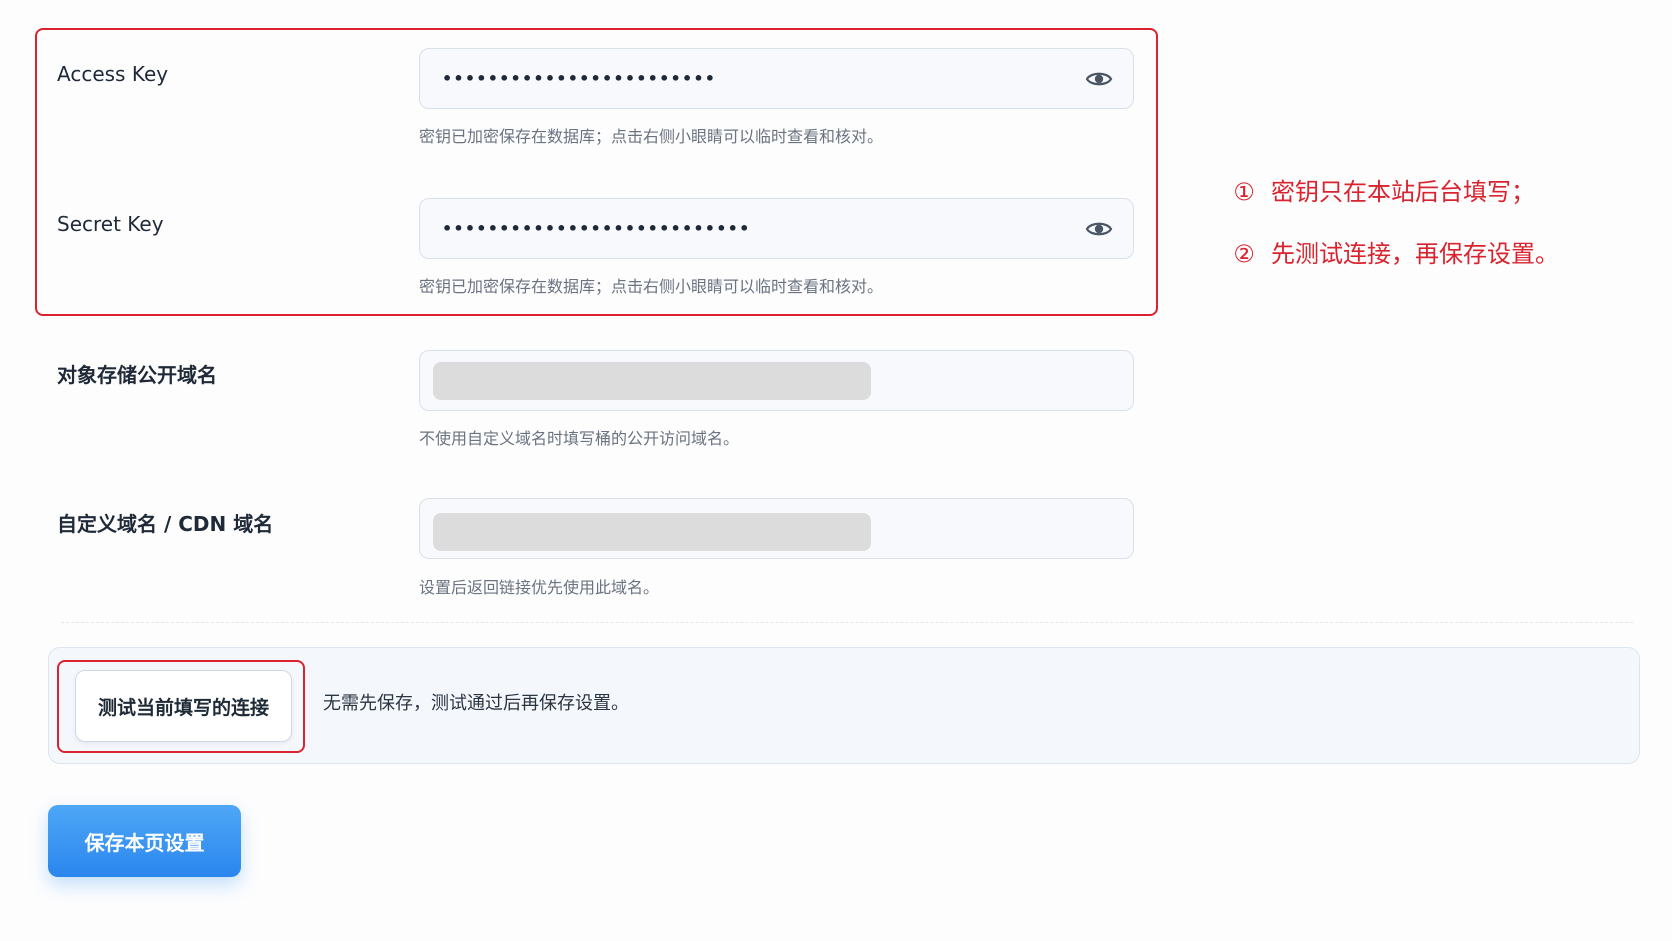  Describe the element at coordinates (137, 375) in the screenshot. I see `public-domain-label: 对象存储公开域名` at that location.